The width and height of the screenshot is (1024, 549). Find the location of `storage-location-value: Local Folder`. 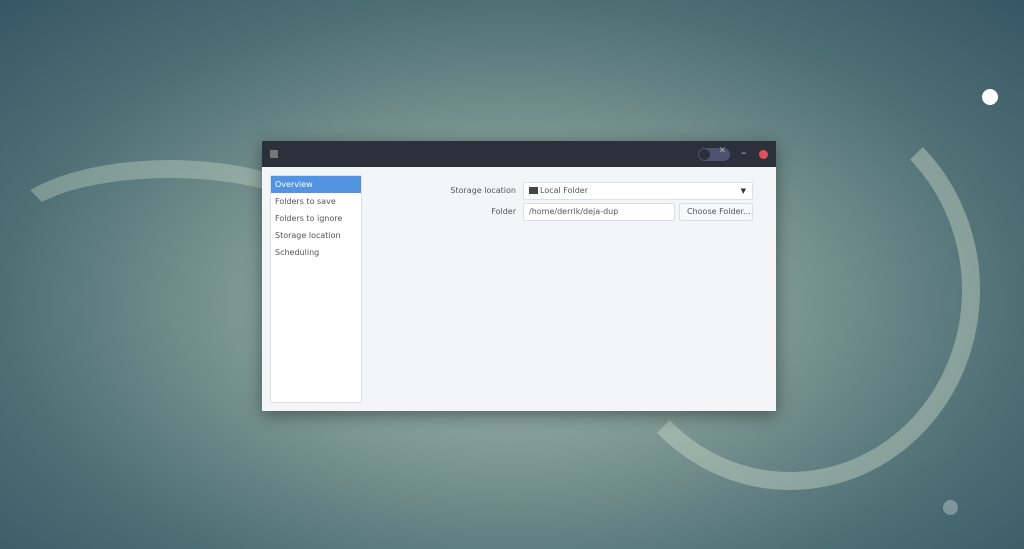

storage-location-value: Local Folder is located at coordinates (564, 190).